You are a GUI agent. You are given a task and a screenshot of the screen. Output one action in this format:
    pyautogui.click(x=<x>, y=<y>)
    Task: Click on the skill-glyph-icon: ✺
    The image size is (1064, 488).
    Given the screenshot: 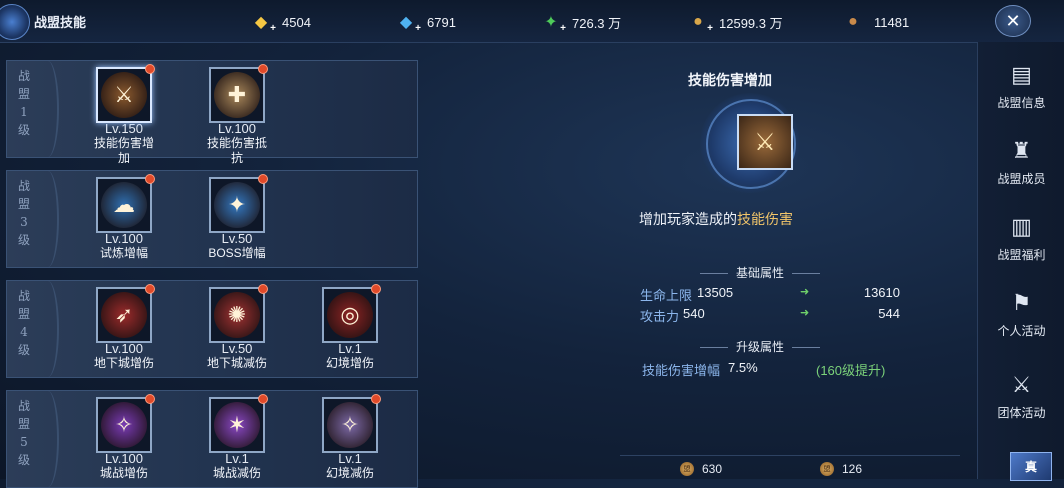 What is the action you would take?
    pyautogui.click(x=237, y=314)
    